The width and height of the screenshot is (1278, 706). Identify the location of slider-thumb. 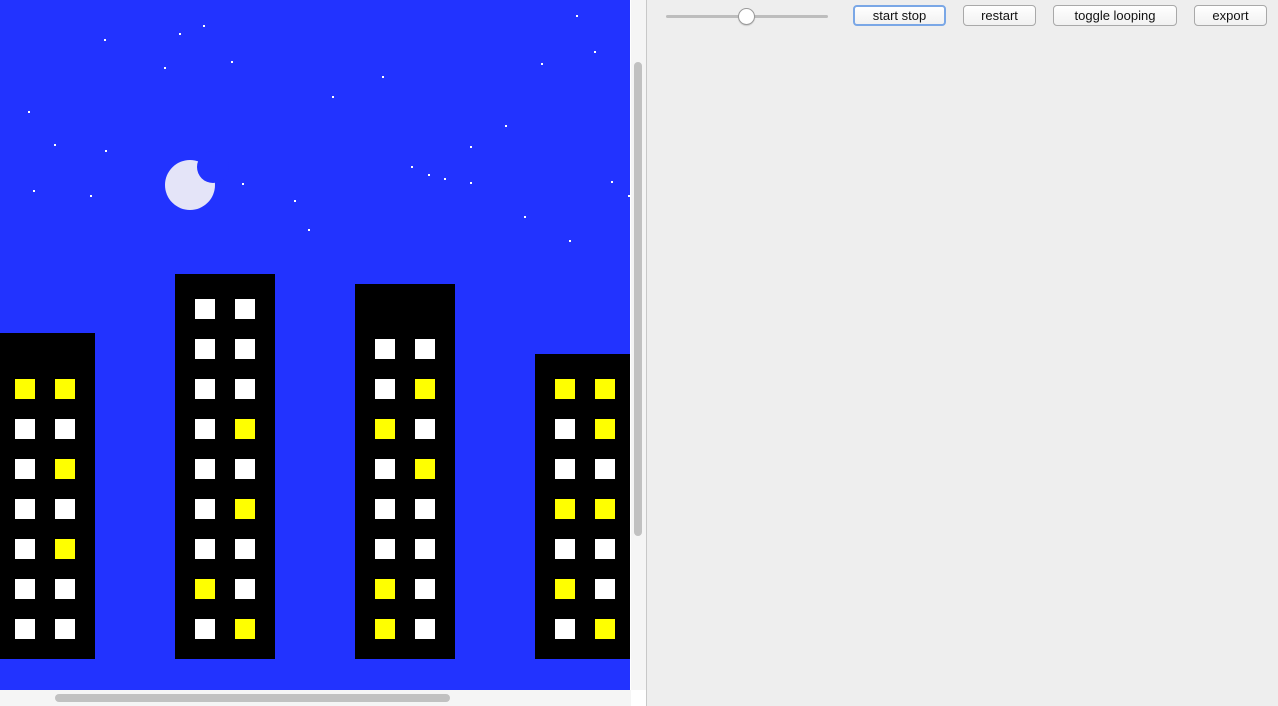
(746, 16).